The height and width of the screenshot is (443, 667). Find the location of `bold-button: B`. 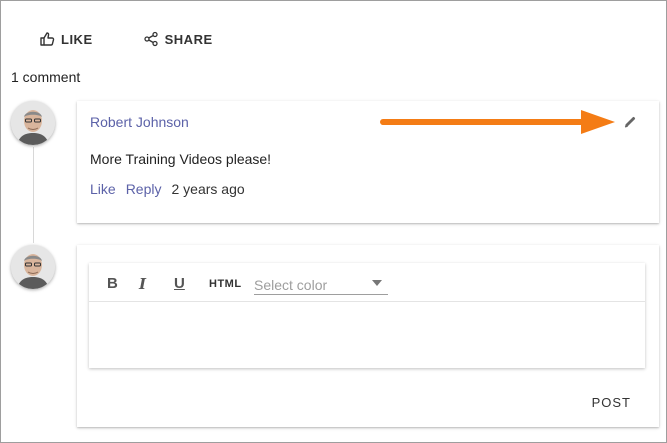

bold-button: B is located at coordinates (112, 283).